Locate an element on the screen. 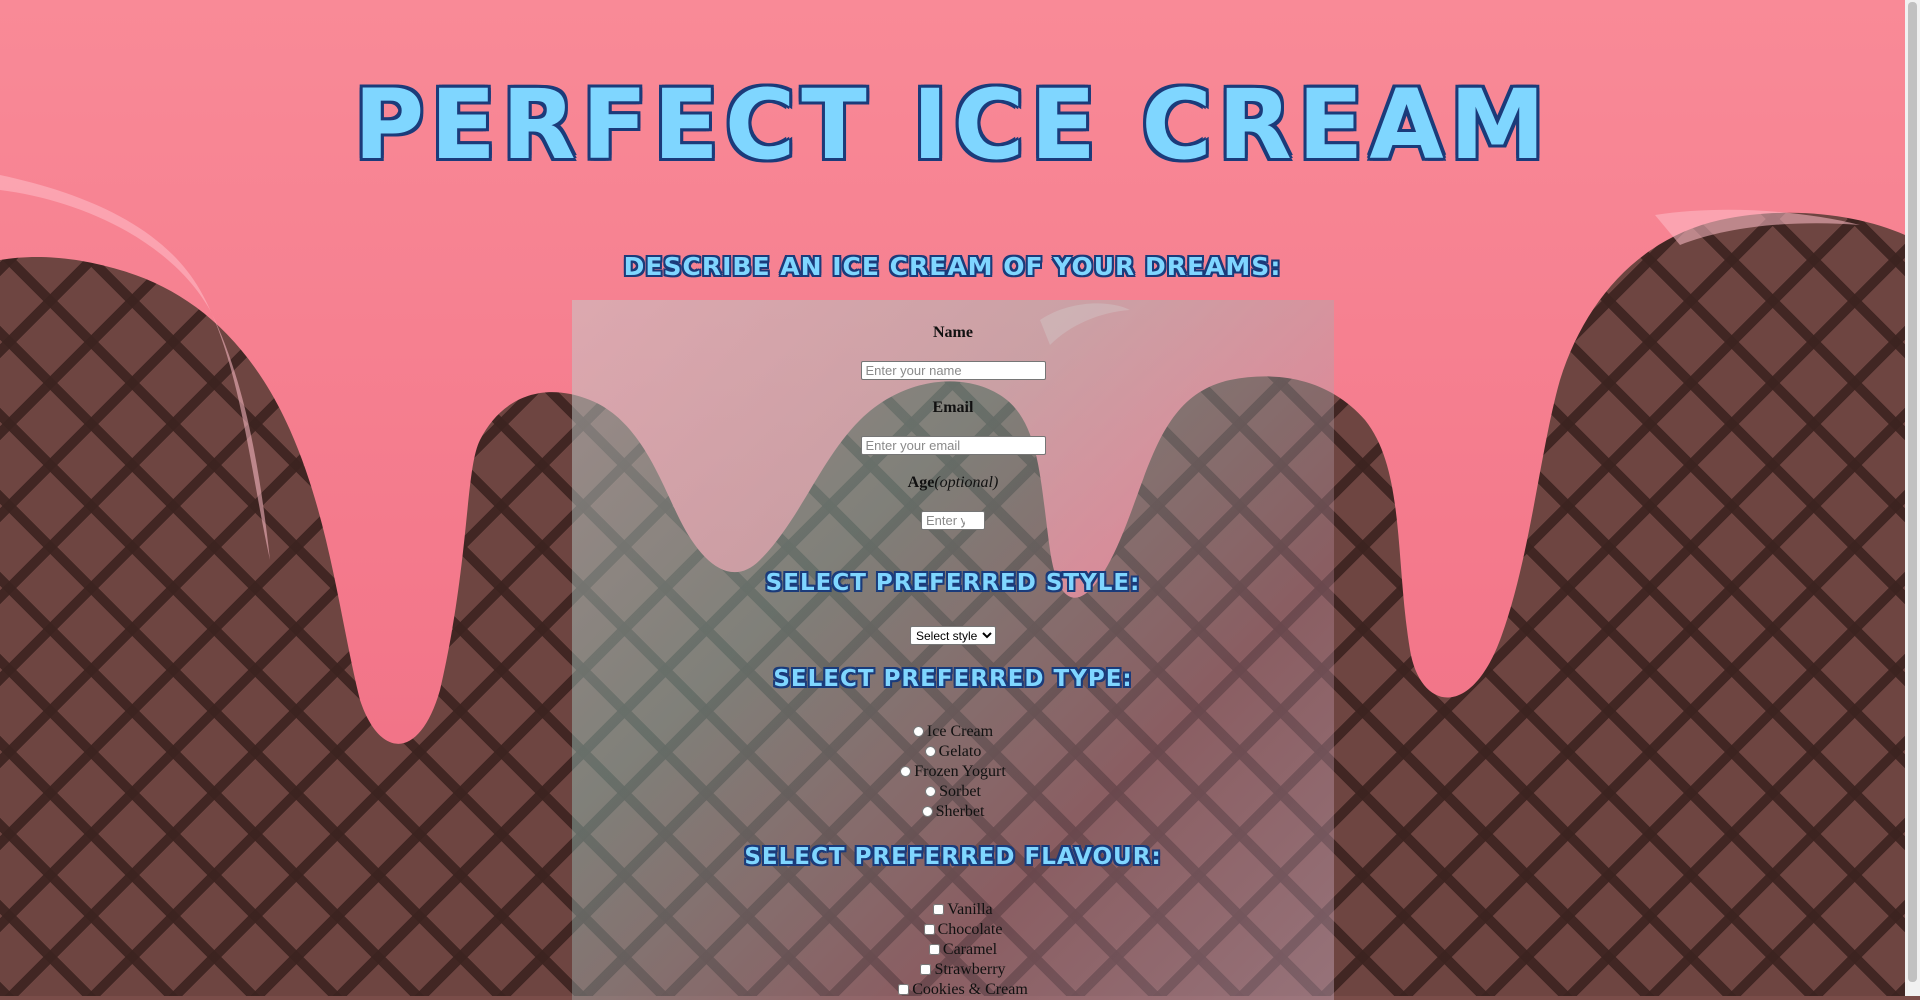 The image size is (1920, 1000). type-option: Sorbet is located at coordinates (953, 792).